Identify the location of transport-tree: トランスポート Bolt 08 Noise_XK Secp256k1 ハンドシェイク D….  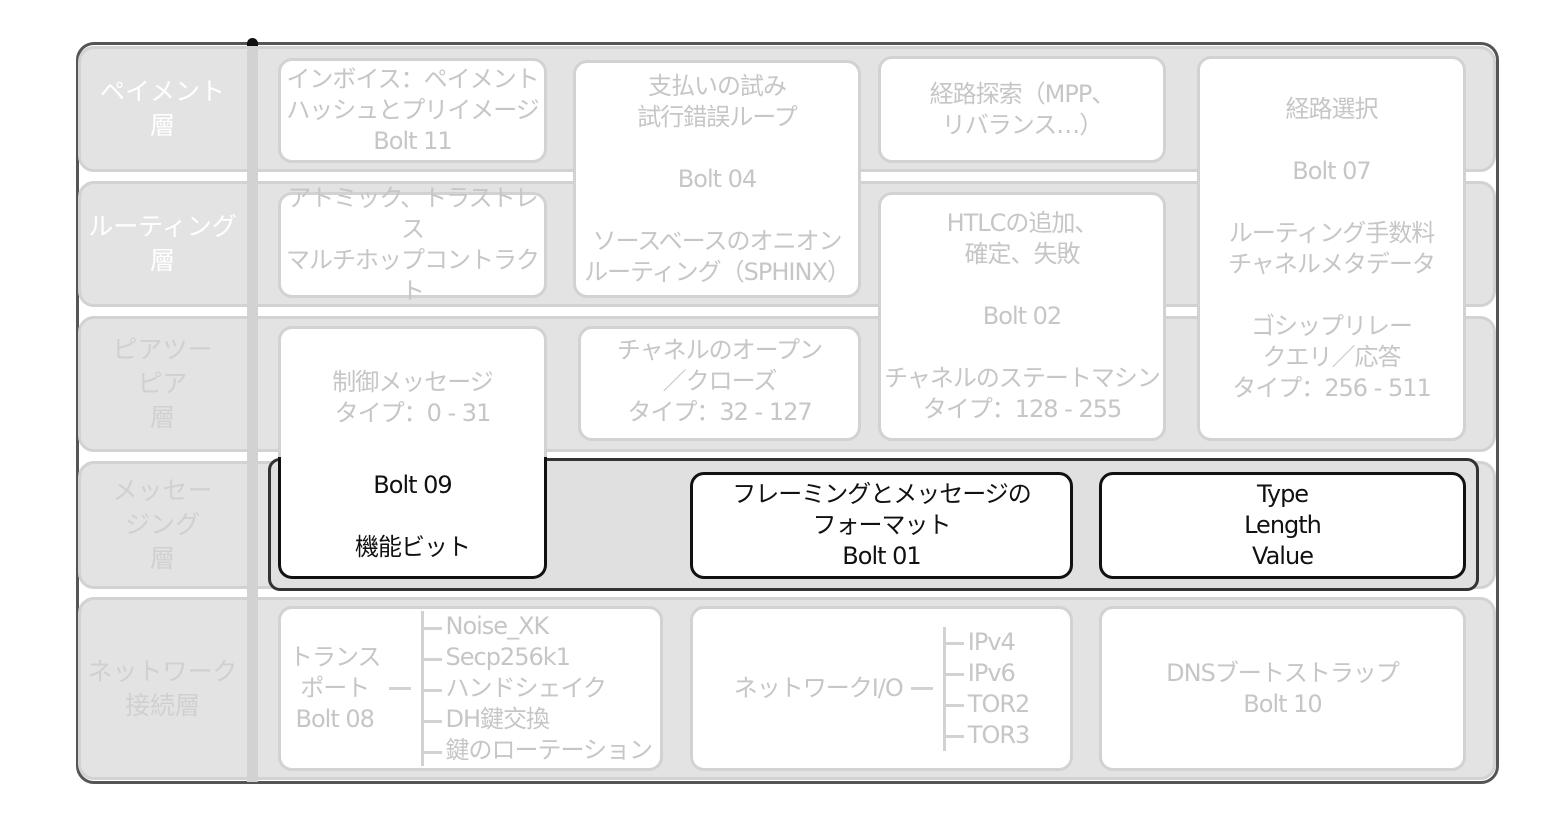
(470, 688).